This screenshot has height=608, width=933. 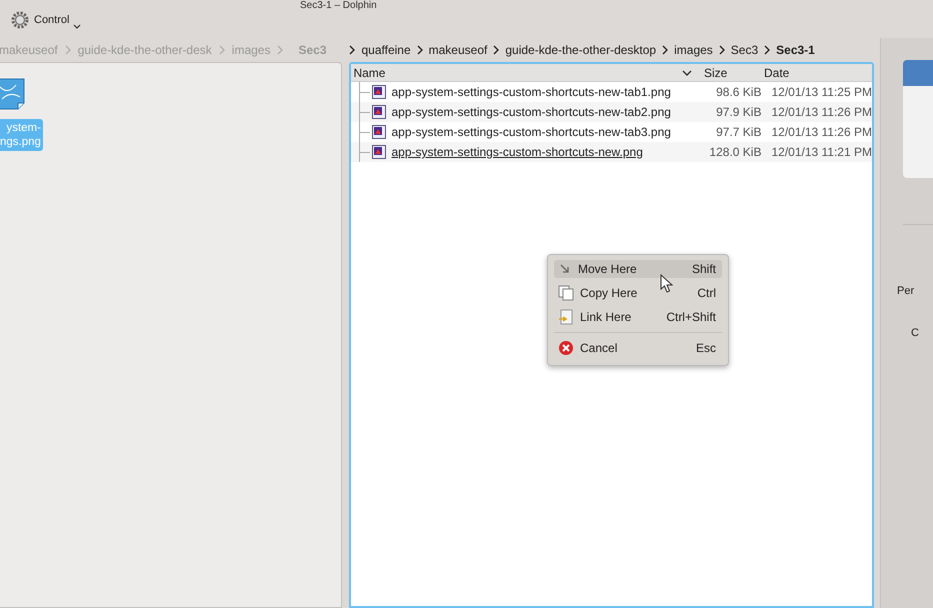 I want to click on menu-item: Cancel Esc, so click(x=638, y=348).